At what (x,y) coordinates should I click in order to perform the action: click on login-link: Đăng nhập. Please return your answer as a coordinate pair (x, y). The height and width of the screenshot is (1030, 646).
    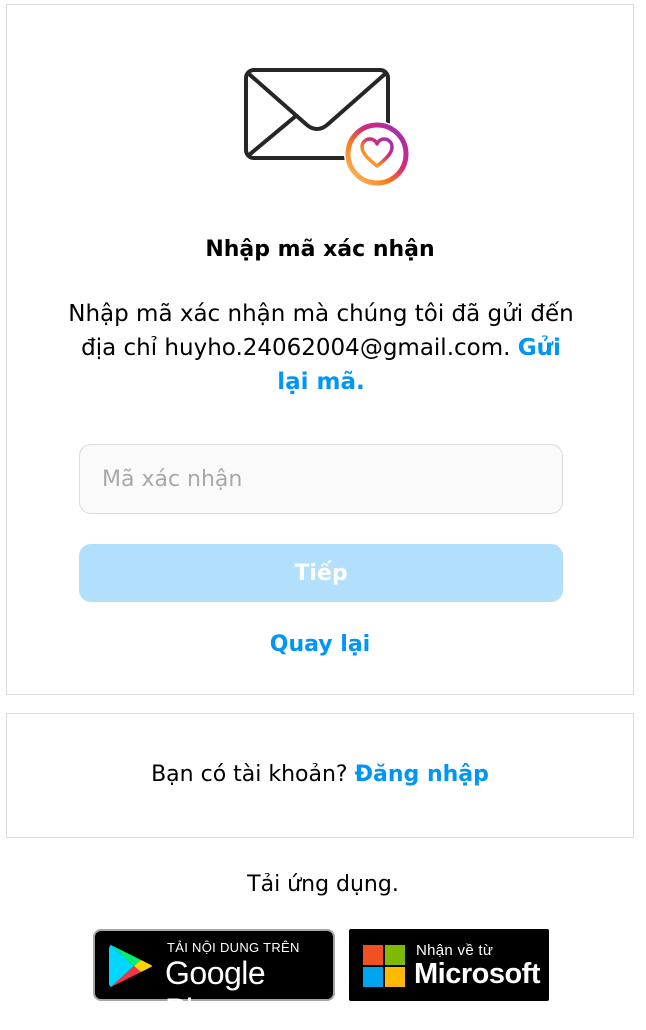
    Looking at the image, I should click on (422, 774).